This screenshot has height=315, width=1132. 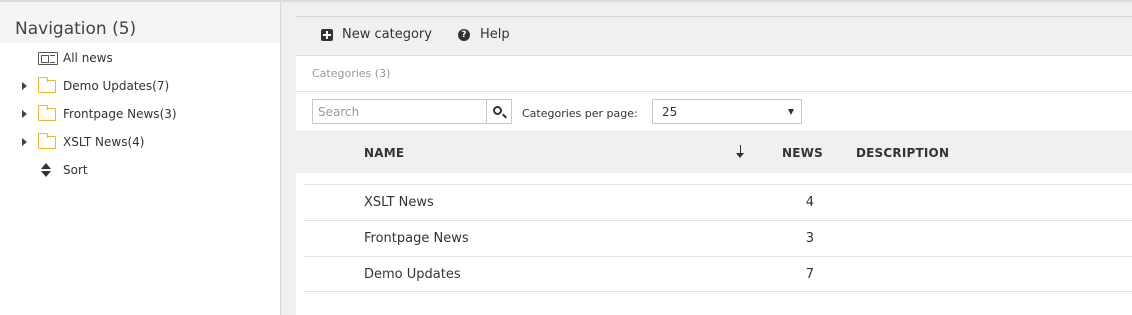 I want to click on help-button: ? Help, so click(x=484, y=34).